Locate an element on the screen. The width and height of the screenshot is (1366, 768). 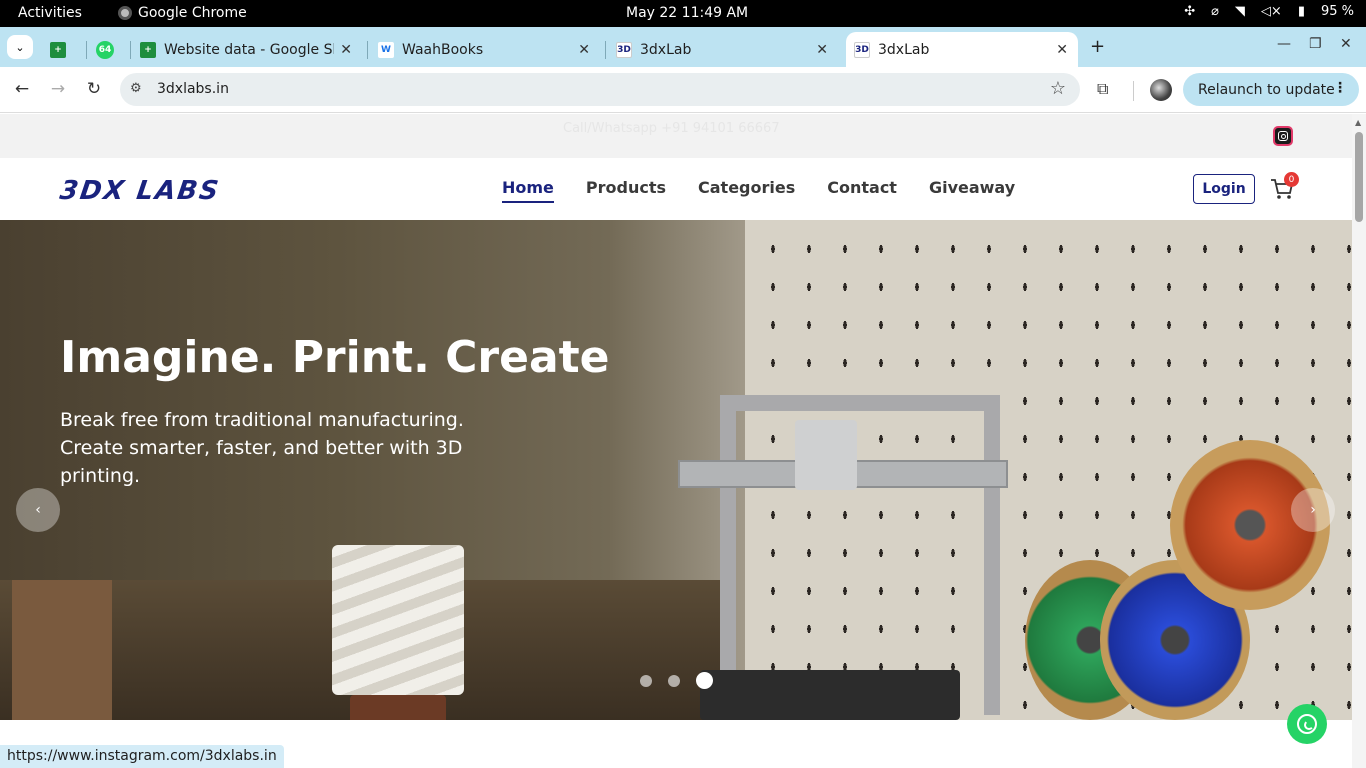
hero-printer-frame-image is located at coordinates (860, 555).